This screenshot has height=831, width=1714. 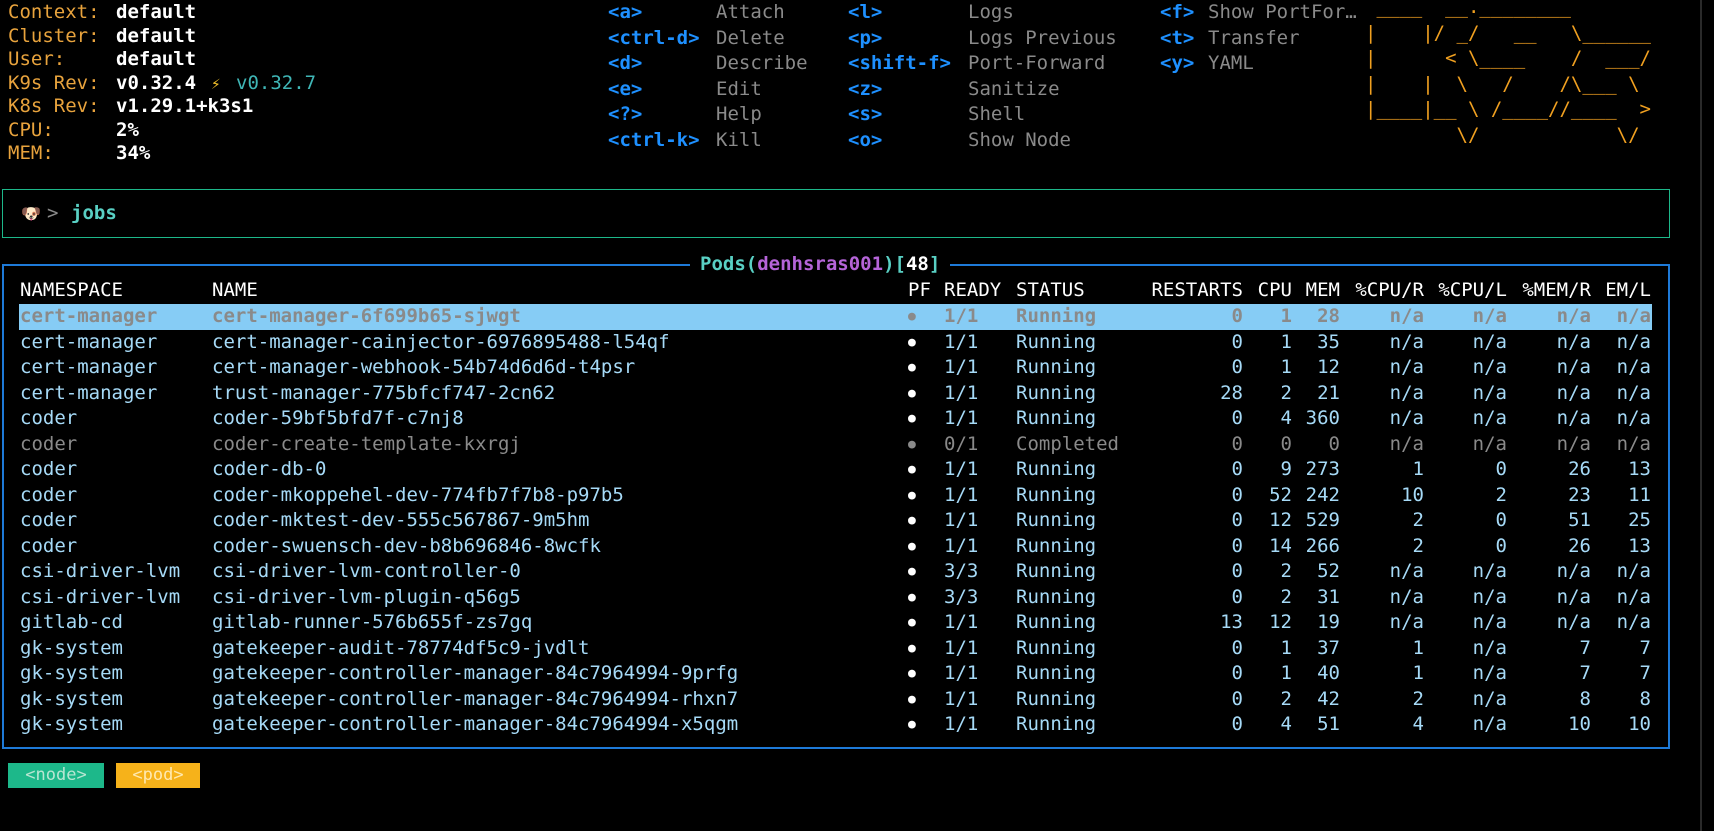 What do you see at coordinates (1286, 571) in the screenshot?
I see `cell-cpu: 2` at bounding box center [1286, 571].